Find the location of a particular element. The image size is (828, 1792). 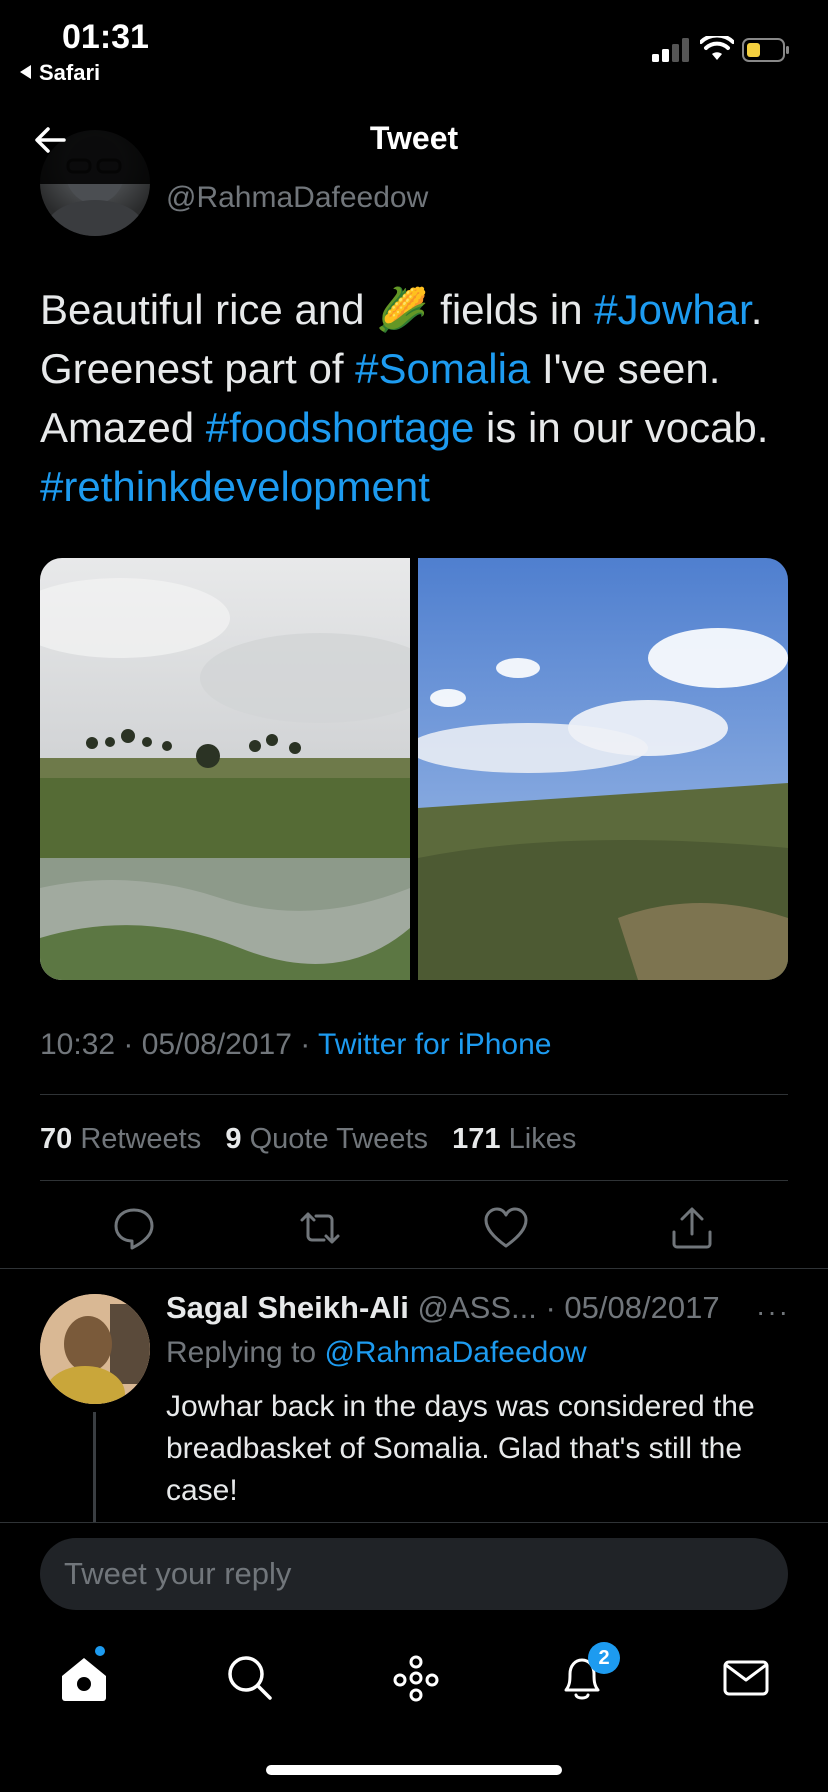

tweet-meta: 10:32 · 05/08/2017 · Twitter for iPhone is located at coordinates (296, 1044).